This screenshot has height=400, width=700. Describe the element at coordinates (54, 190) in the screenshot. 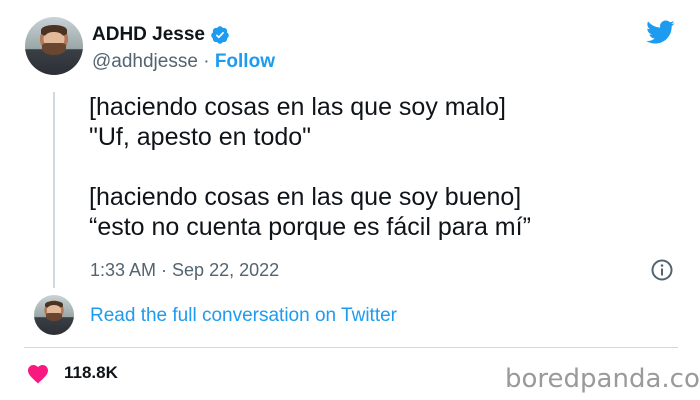

I see `thread-line` at that location.